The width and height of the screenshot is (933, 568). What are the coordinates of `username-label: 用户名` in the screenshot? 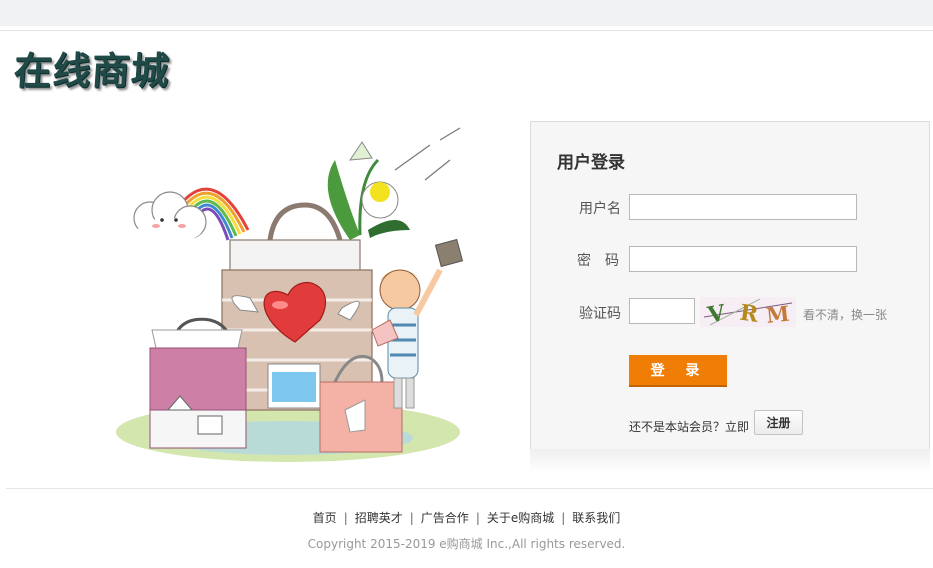 It's located at (600, 209).